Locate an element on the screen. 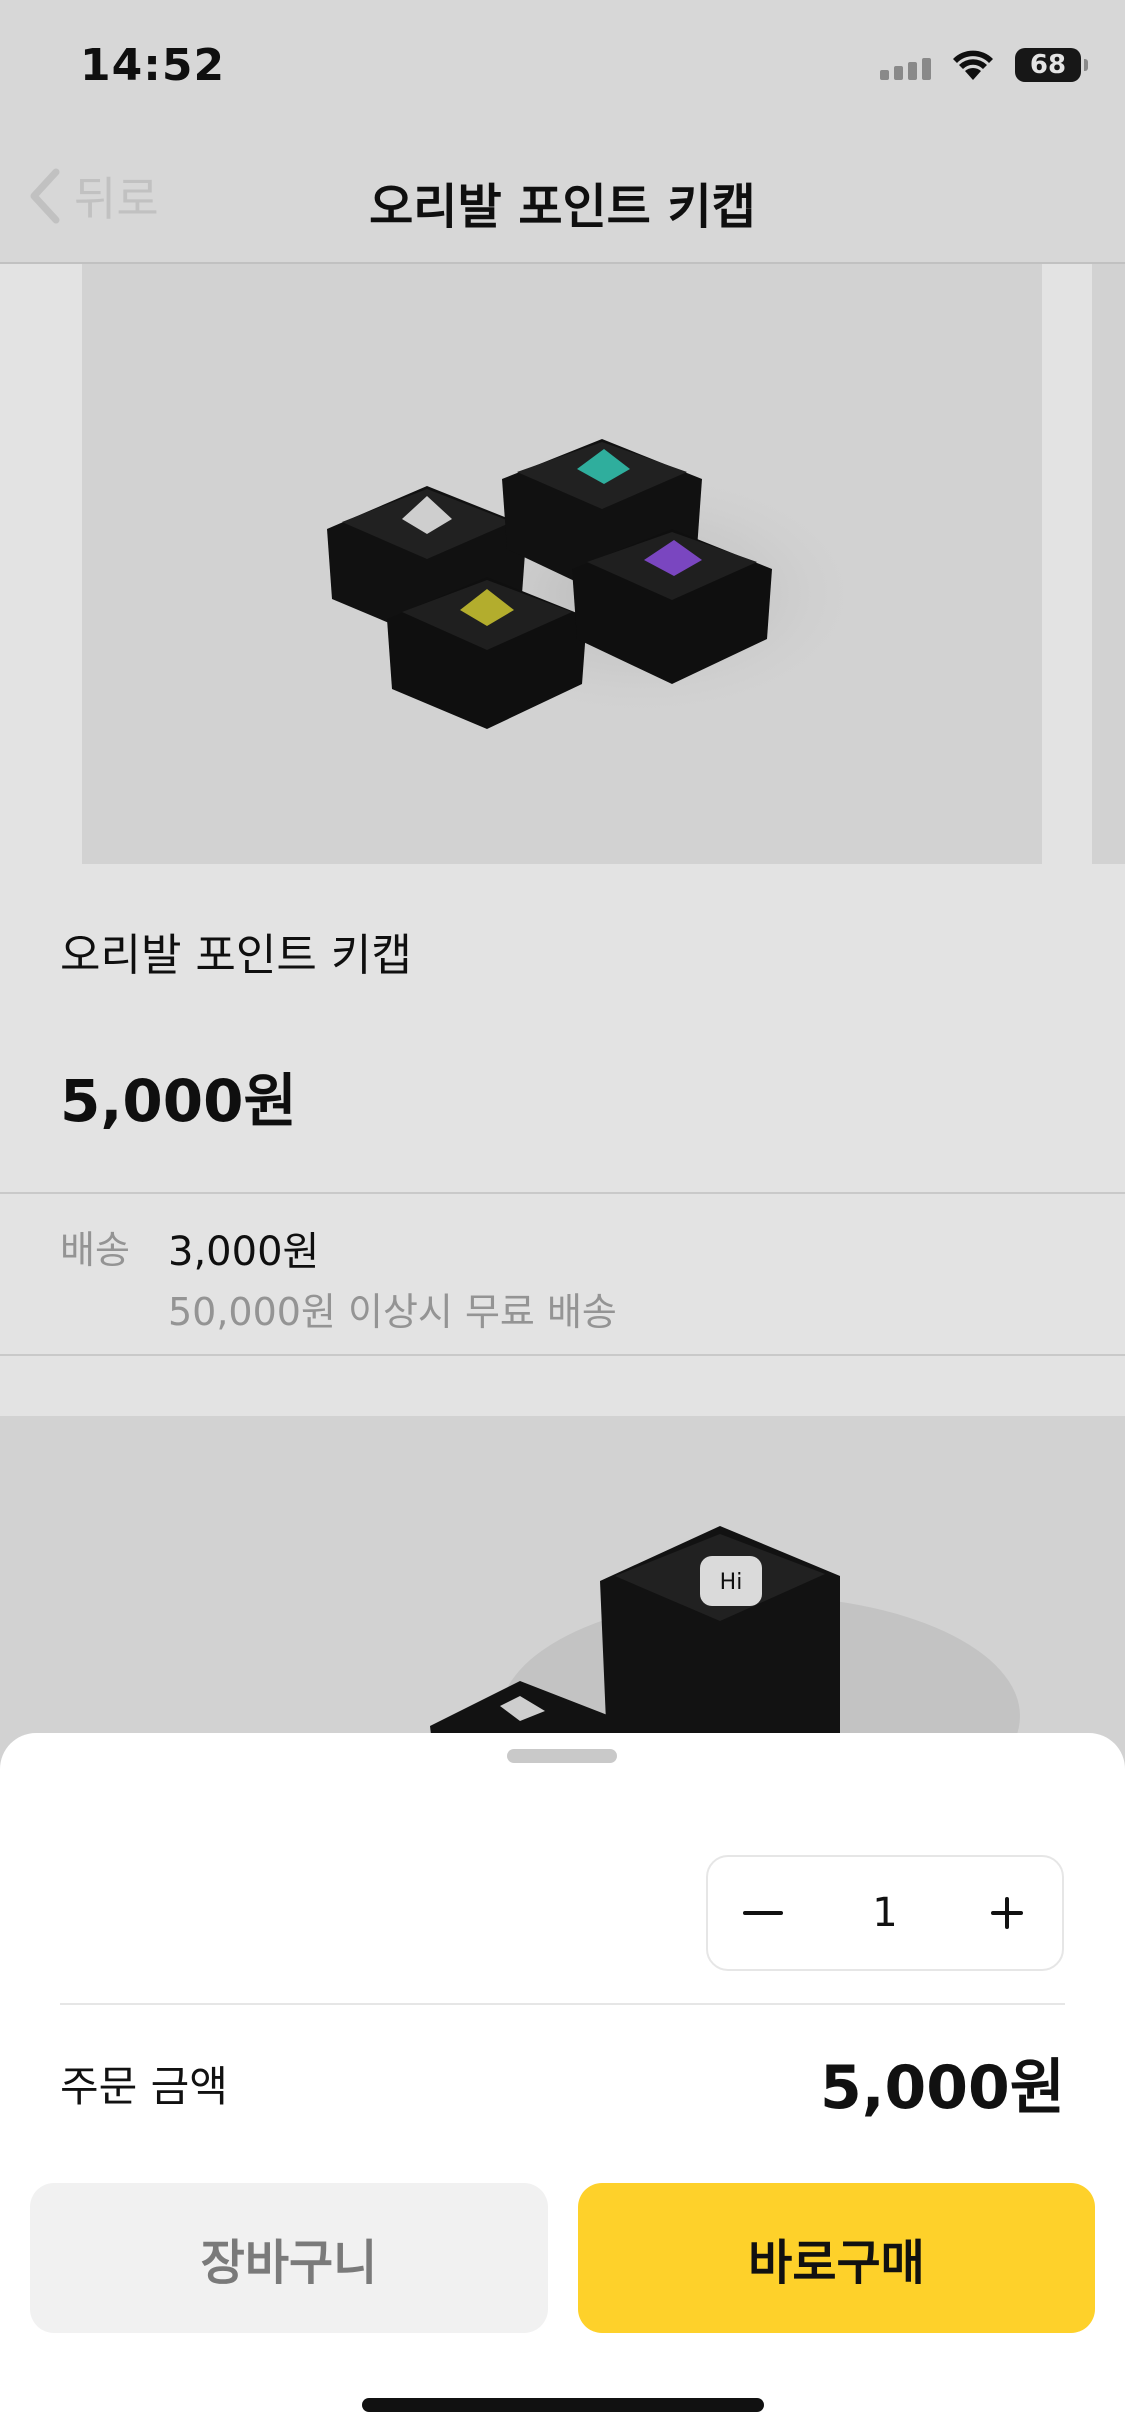 This screenshot has width=1125, height=2436. plus-icon is located at coordinates (1006, 1913).